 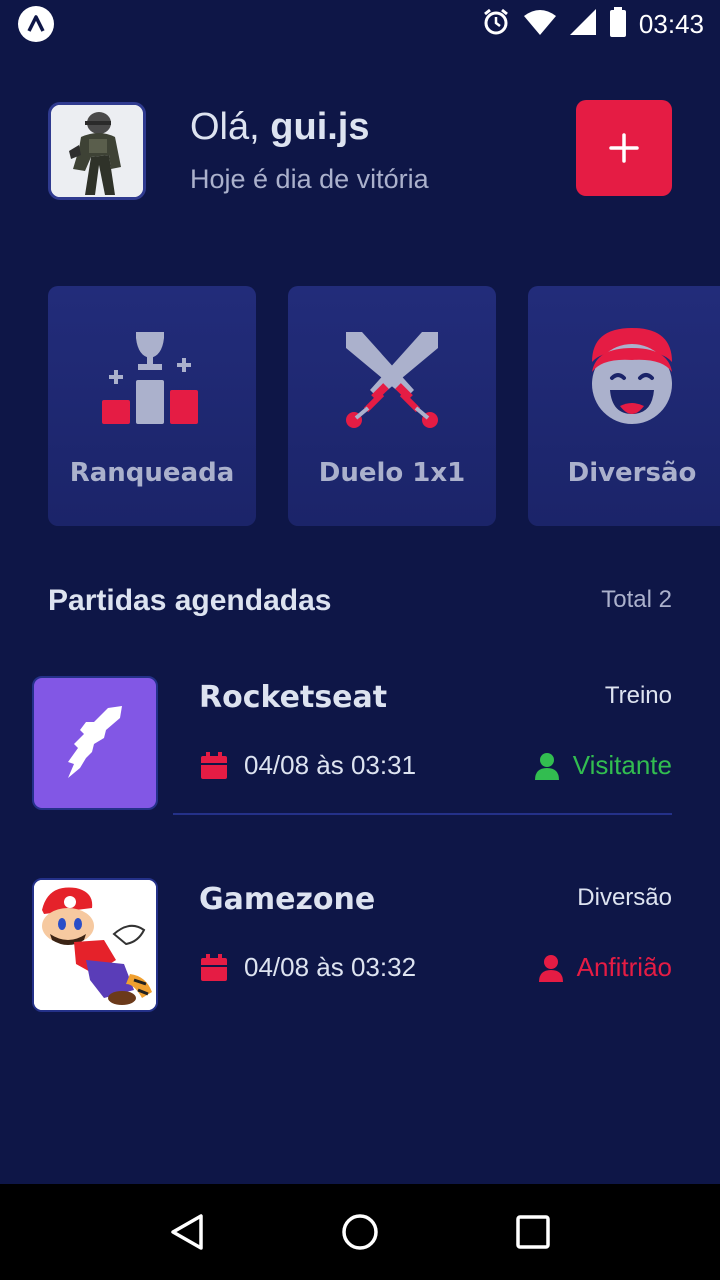 What do you see at coordinates (225, 127) in the screenshot?
I see `greeting-prefix: Olá,` at bounding box center [225, 127].